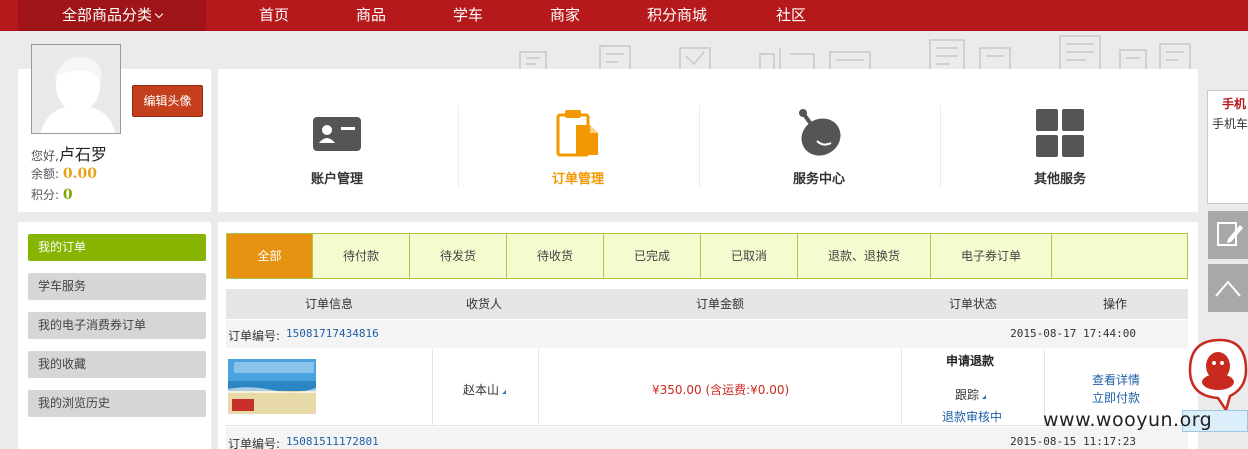 The height and width of the screenshot is (449, 1248). What do you see at coordinates (1073, 333) in the screenshot?
I see `order-time: 2015-08-17 17:44:00` at bounding box center [1073, 333].